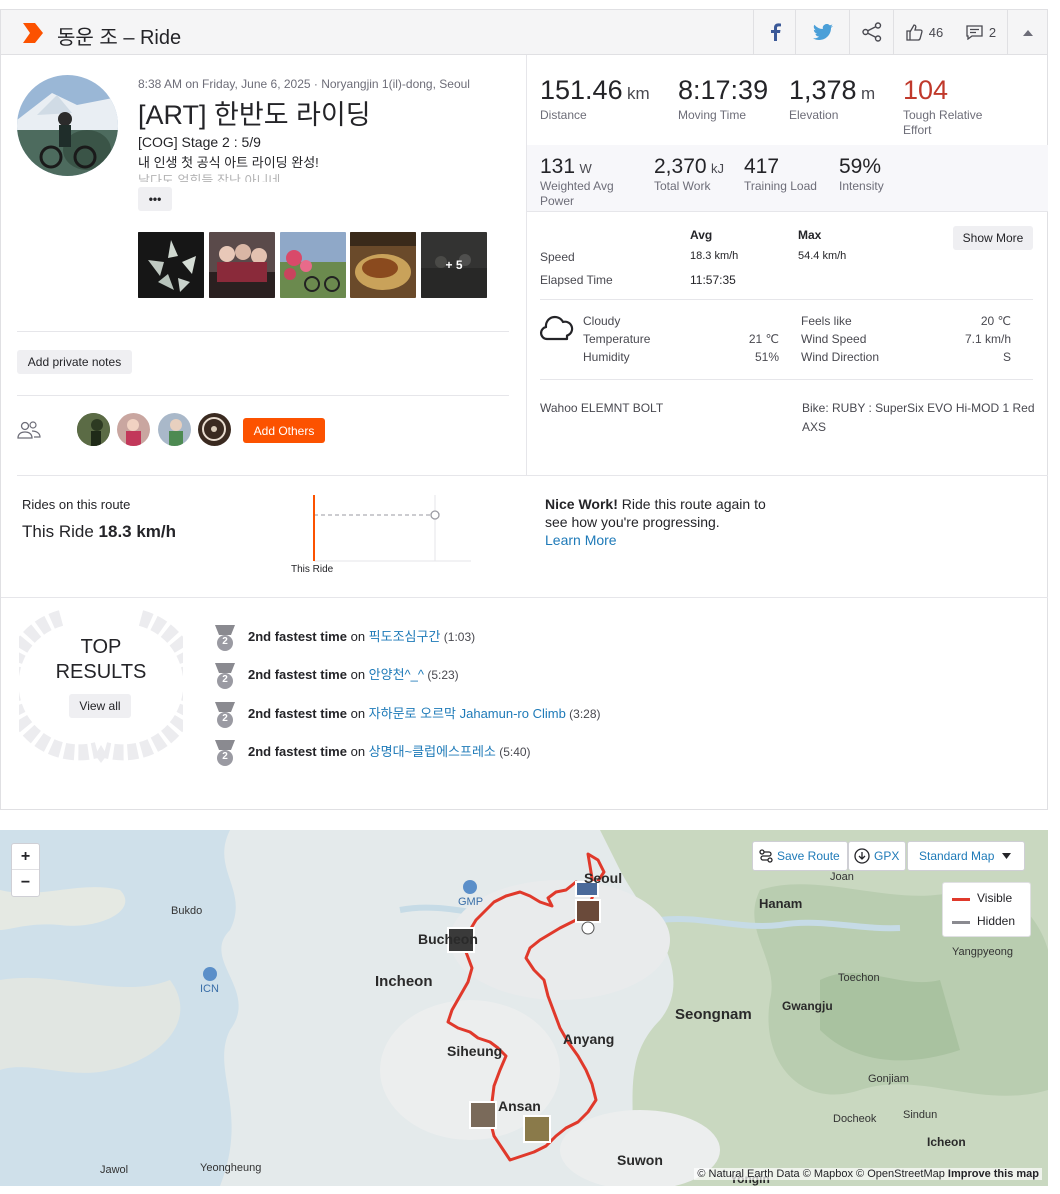 This screenshot has height=1194, width=1060. I want to click on share-button, so click(871, 32).